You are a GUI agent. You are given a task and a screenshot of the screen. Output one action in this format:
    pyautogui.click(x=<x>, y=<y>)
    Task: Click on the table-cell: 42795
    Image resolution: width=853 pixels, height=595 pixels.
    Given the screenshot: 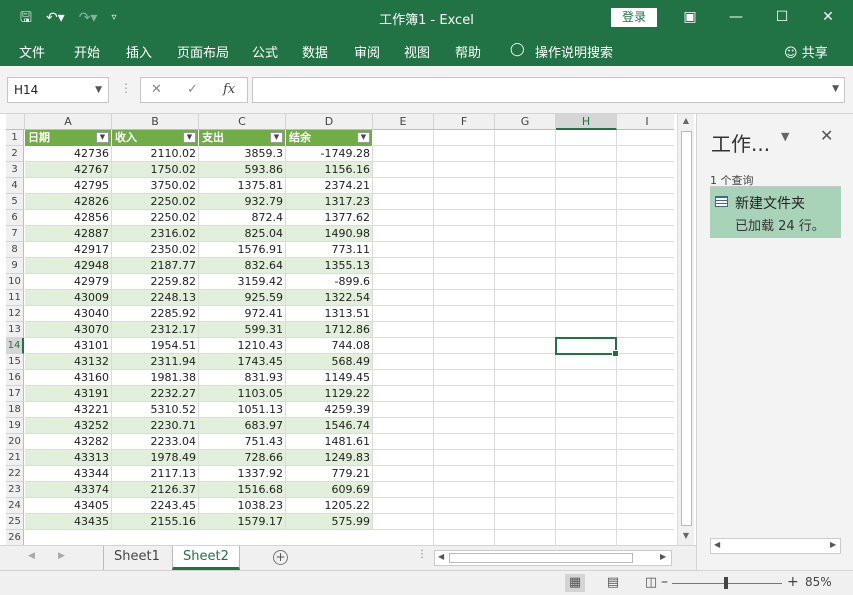 What is the action you would take?
    pyautogui.click(x=68, y=186)
    